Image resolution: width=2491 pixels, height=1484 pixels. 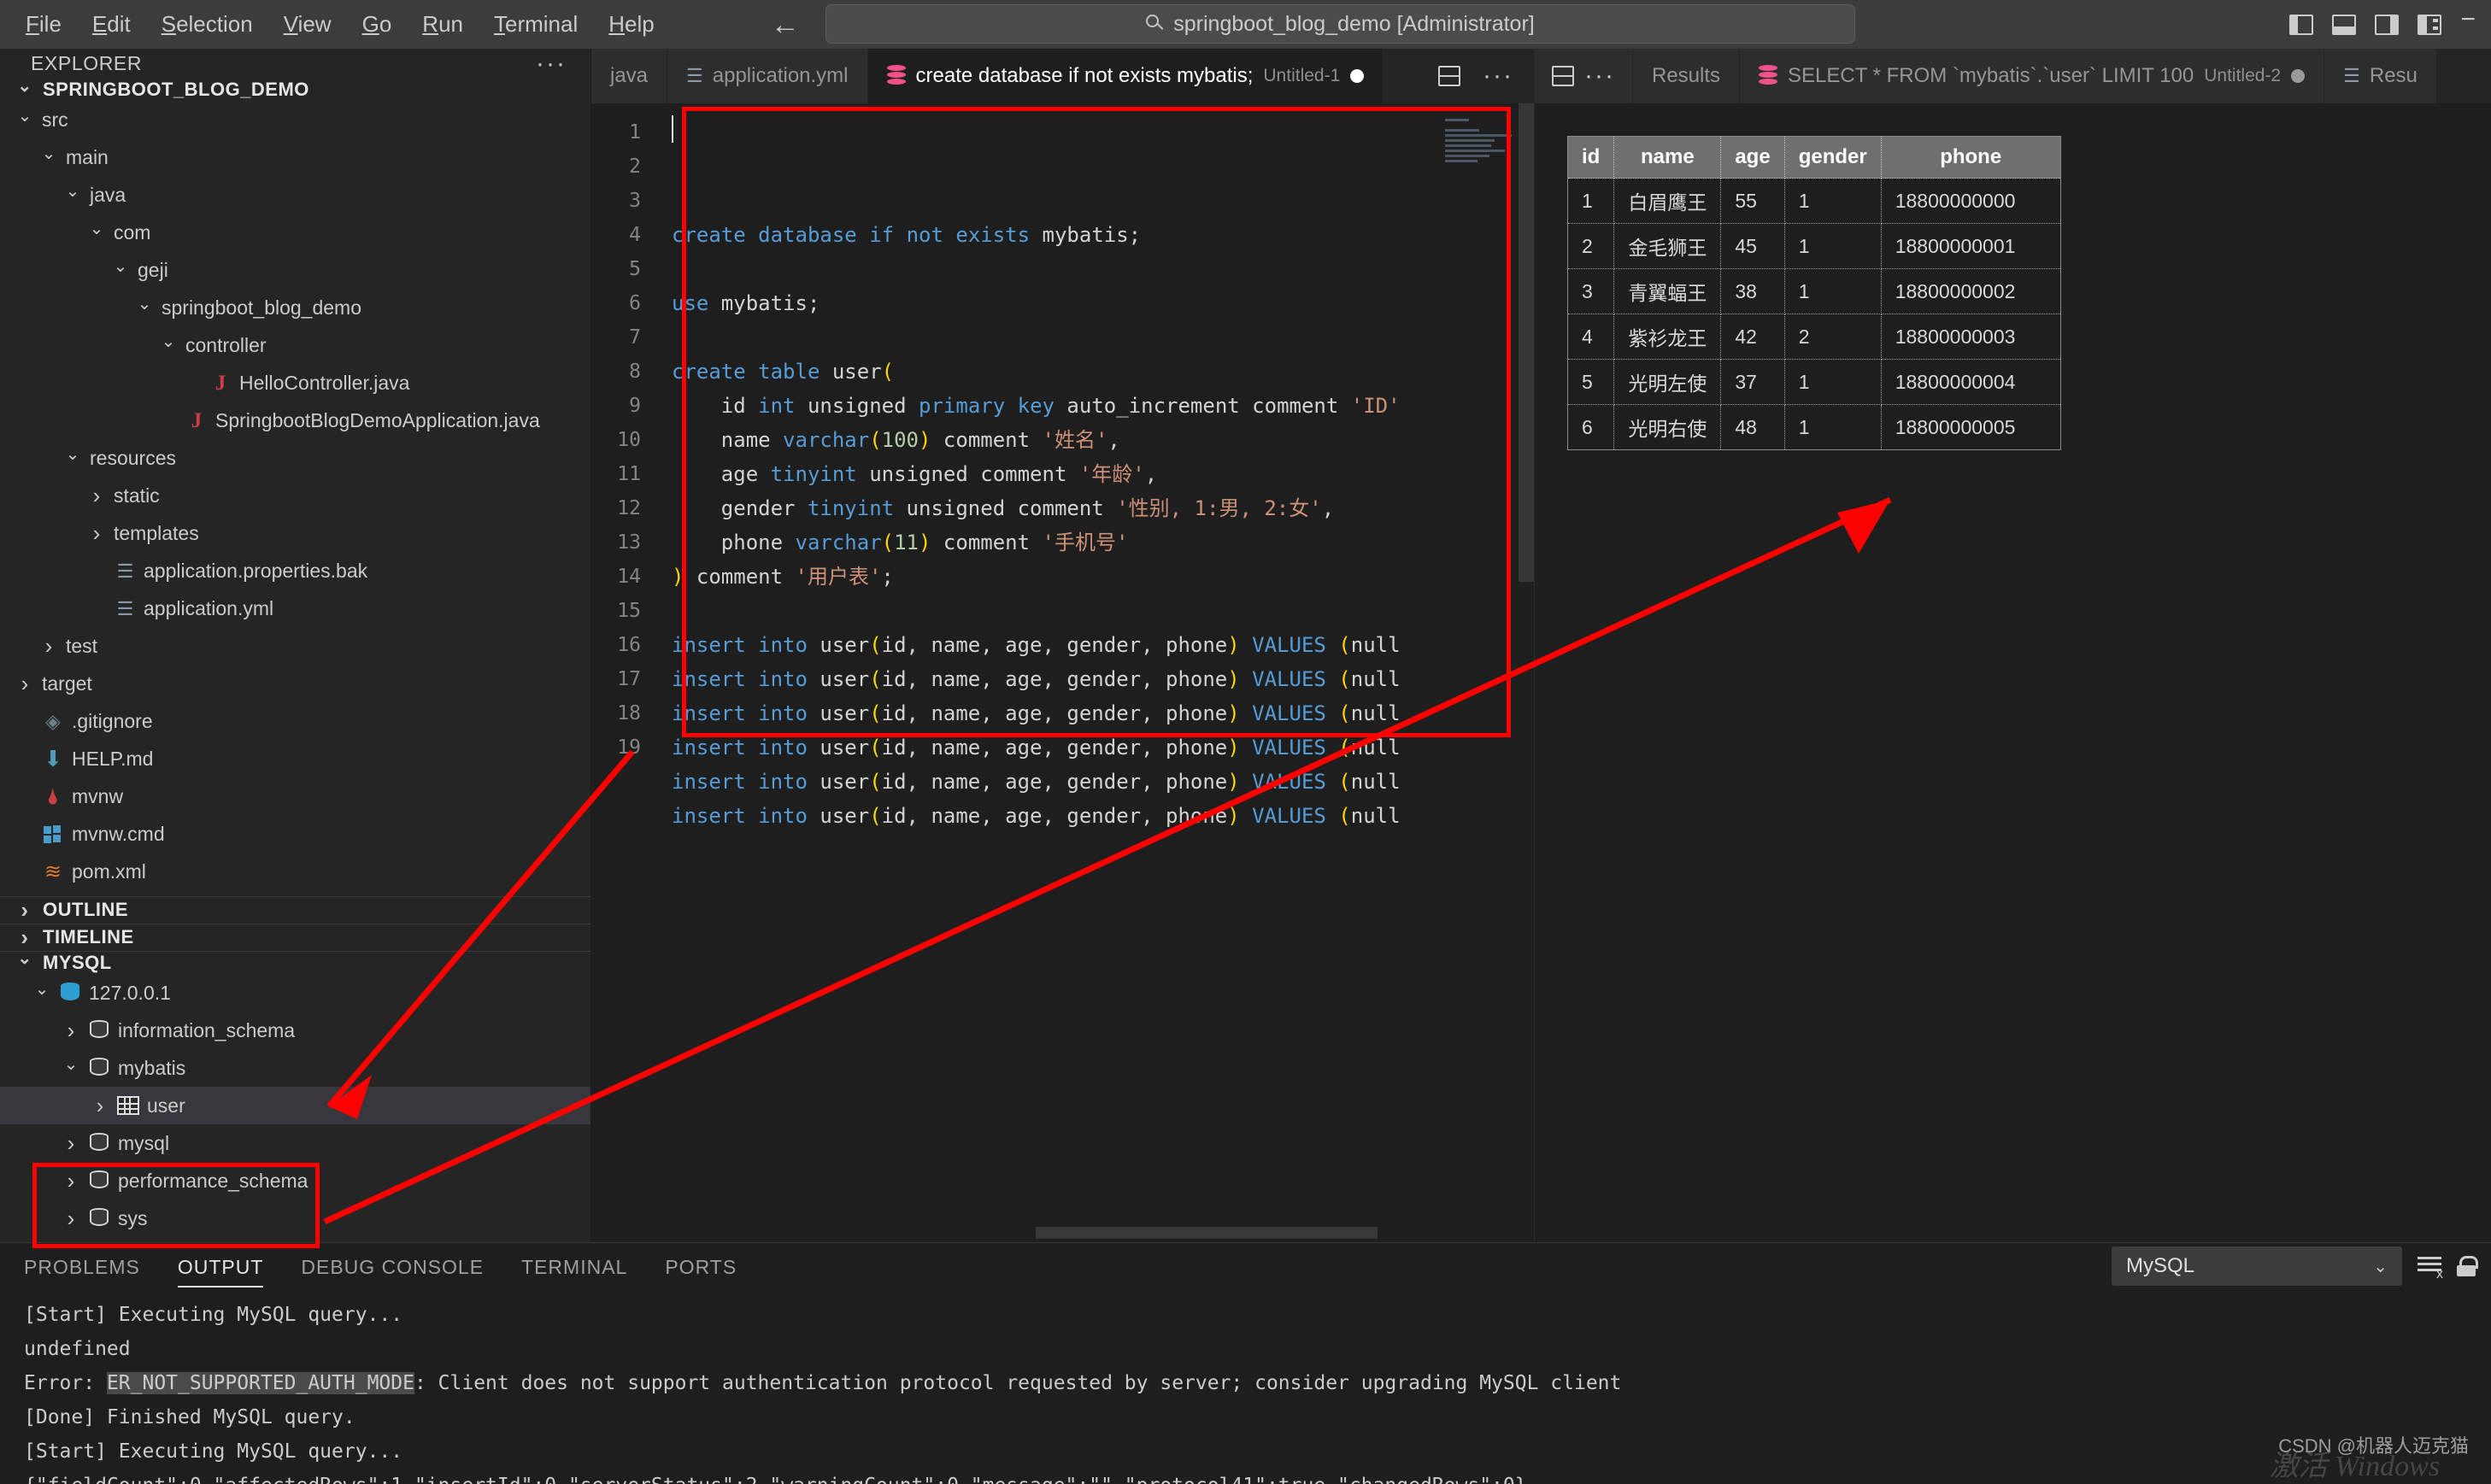 I want to click on table-row: 4 紫衫龙王 42 2 18800000003, so click(x=1813, y=337).